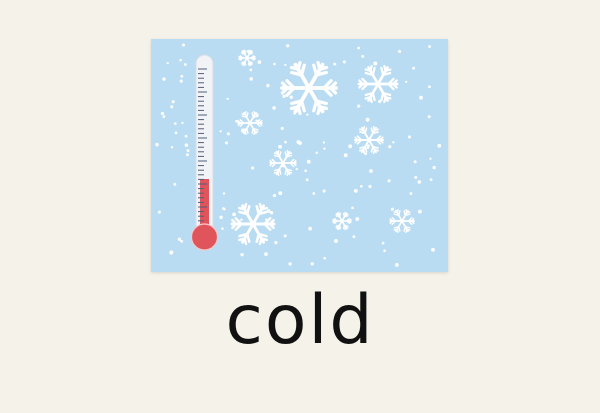 The image size is (600, 413). What do you see at coordinates (204, 237) in the screenshot?
I see `thermometer-bulb` at bounding box center [204, 237].